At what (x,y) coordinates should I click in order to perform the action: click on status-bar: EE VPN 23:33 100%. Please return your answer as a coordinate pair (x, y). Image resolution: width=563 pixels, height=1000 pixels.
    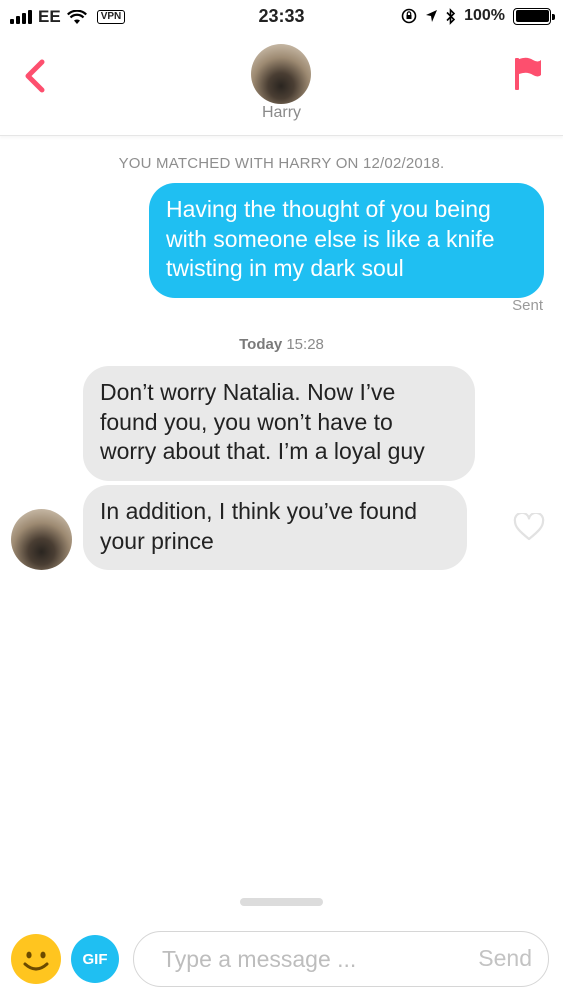
    Looking at the image, I should click on (281, 17).